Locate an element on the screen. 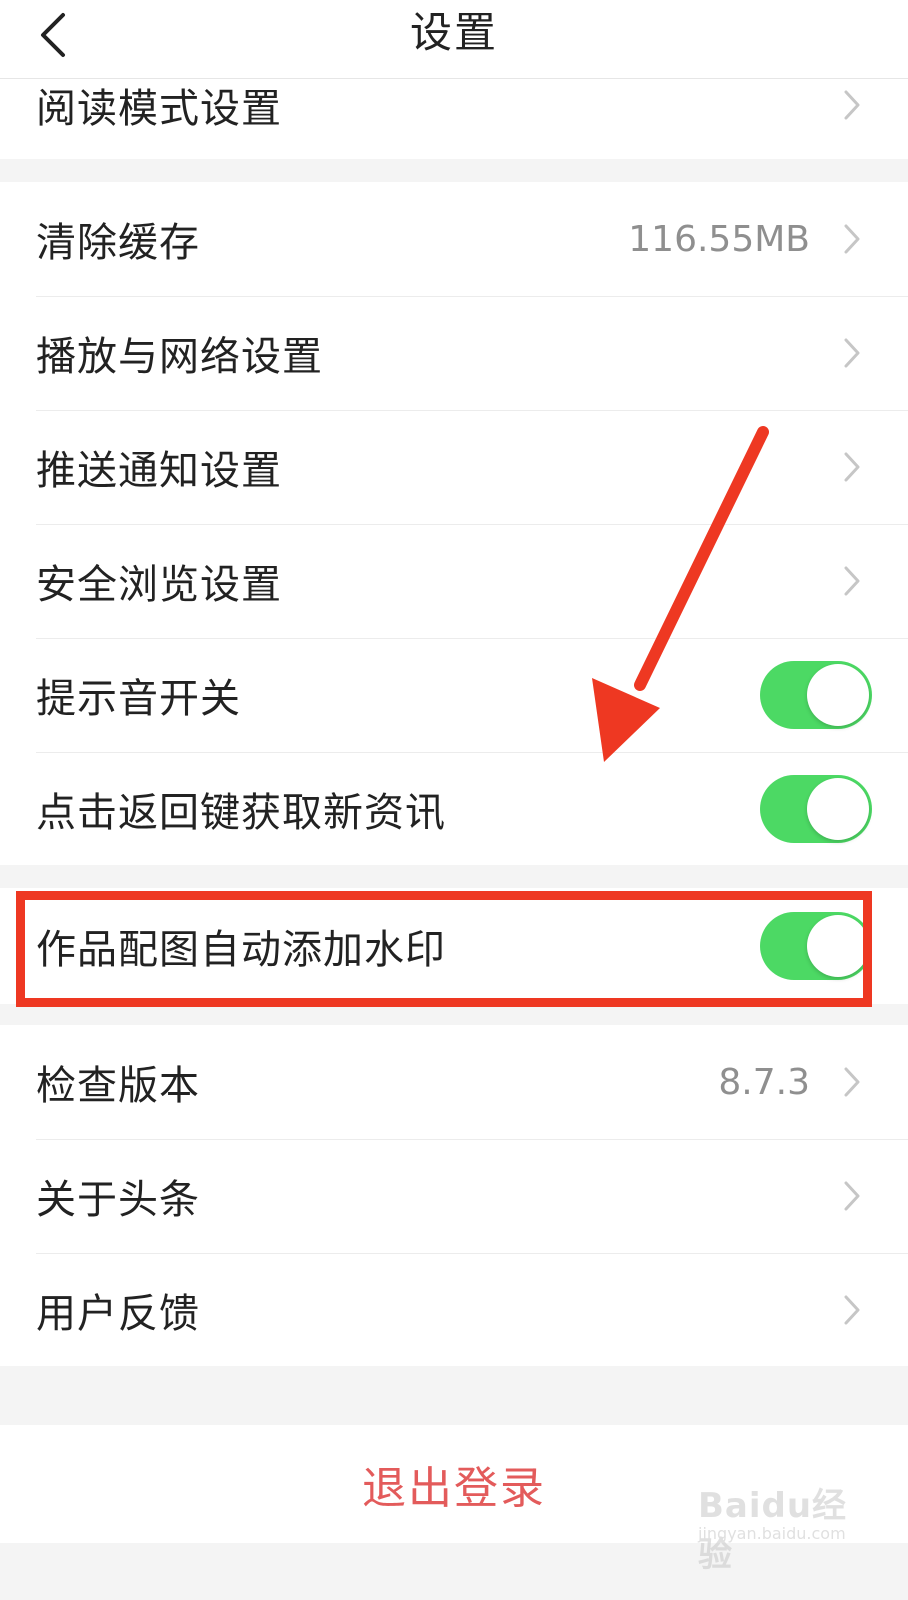 This screenshot has width=908, height=1600. row-about-toutiao: 关于头条 is located at coordinates (454, 1196).